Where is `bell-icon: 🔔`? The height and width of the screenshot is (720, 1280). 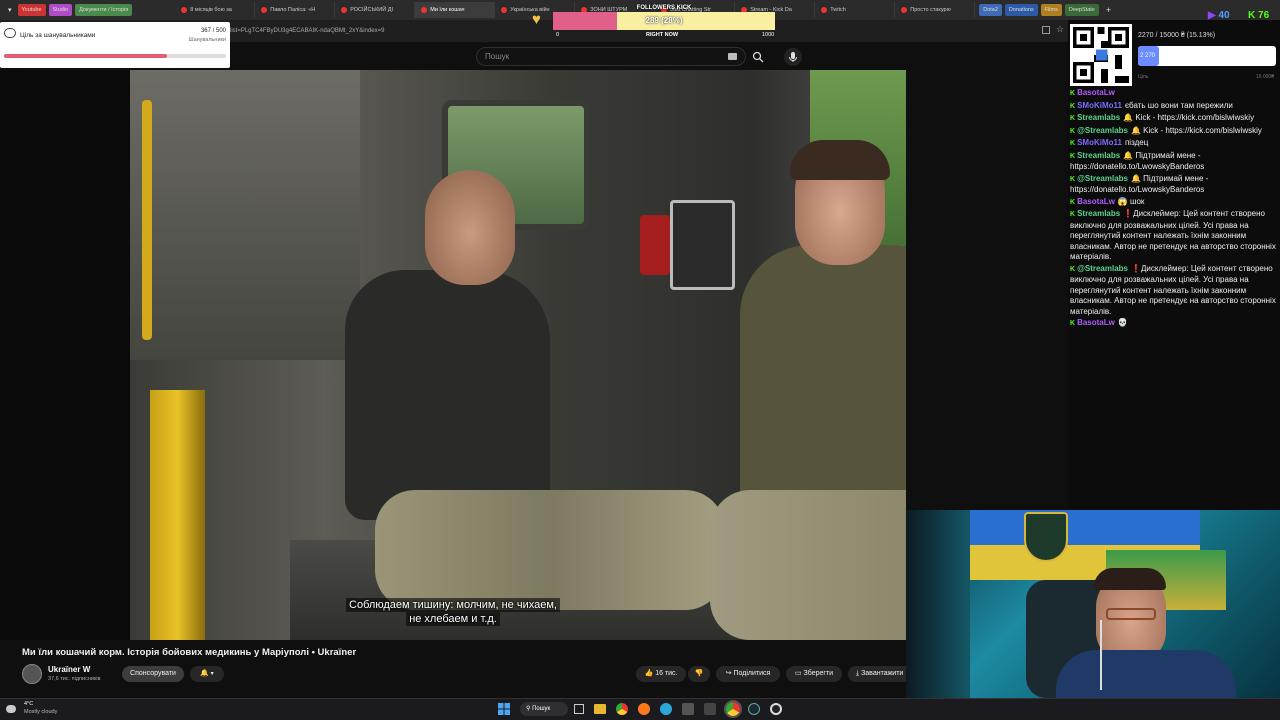
bell-icon: 🔔 is located at coordinates (205, 673).